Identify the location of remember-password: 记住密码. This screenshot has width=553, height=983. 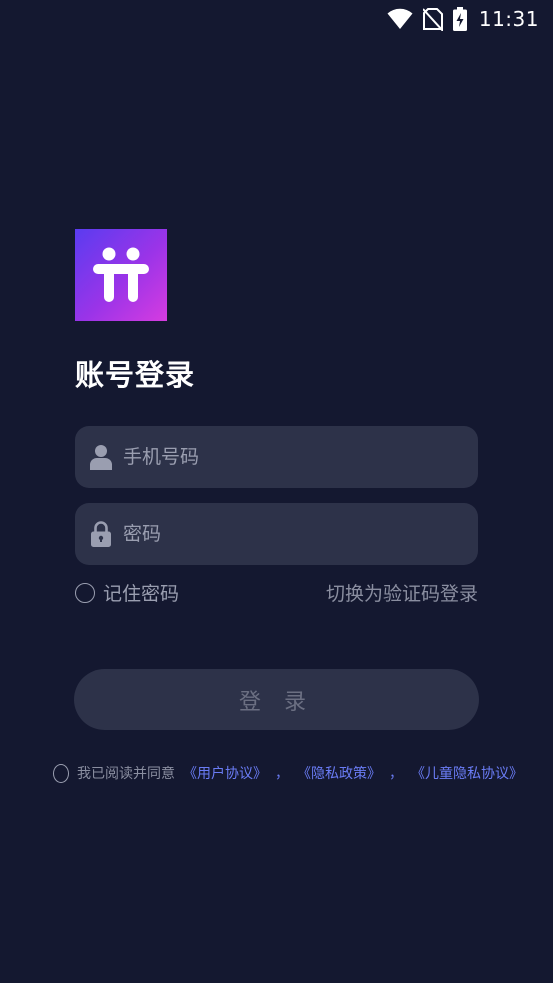
(127, 592).